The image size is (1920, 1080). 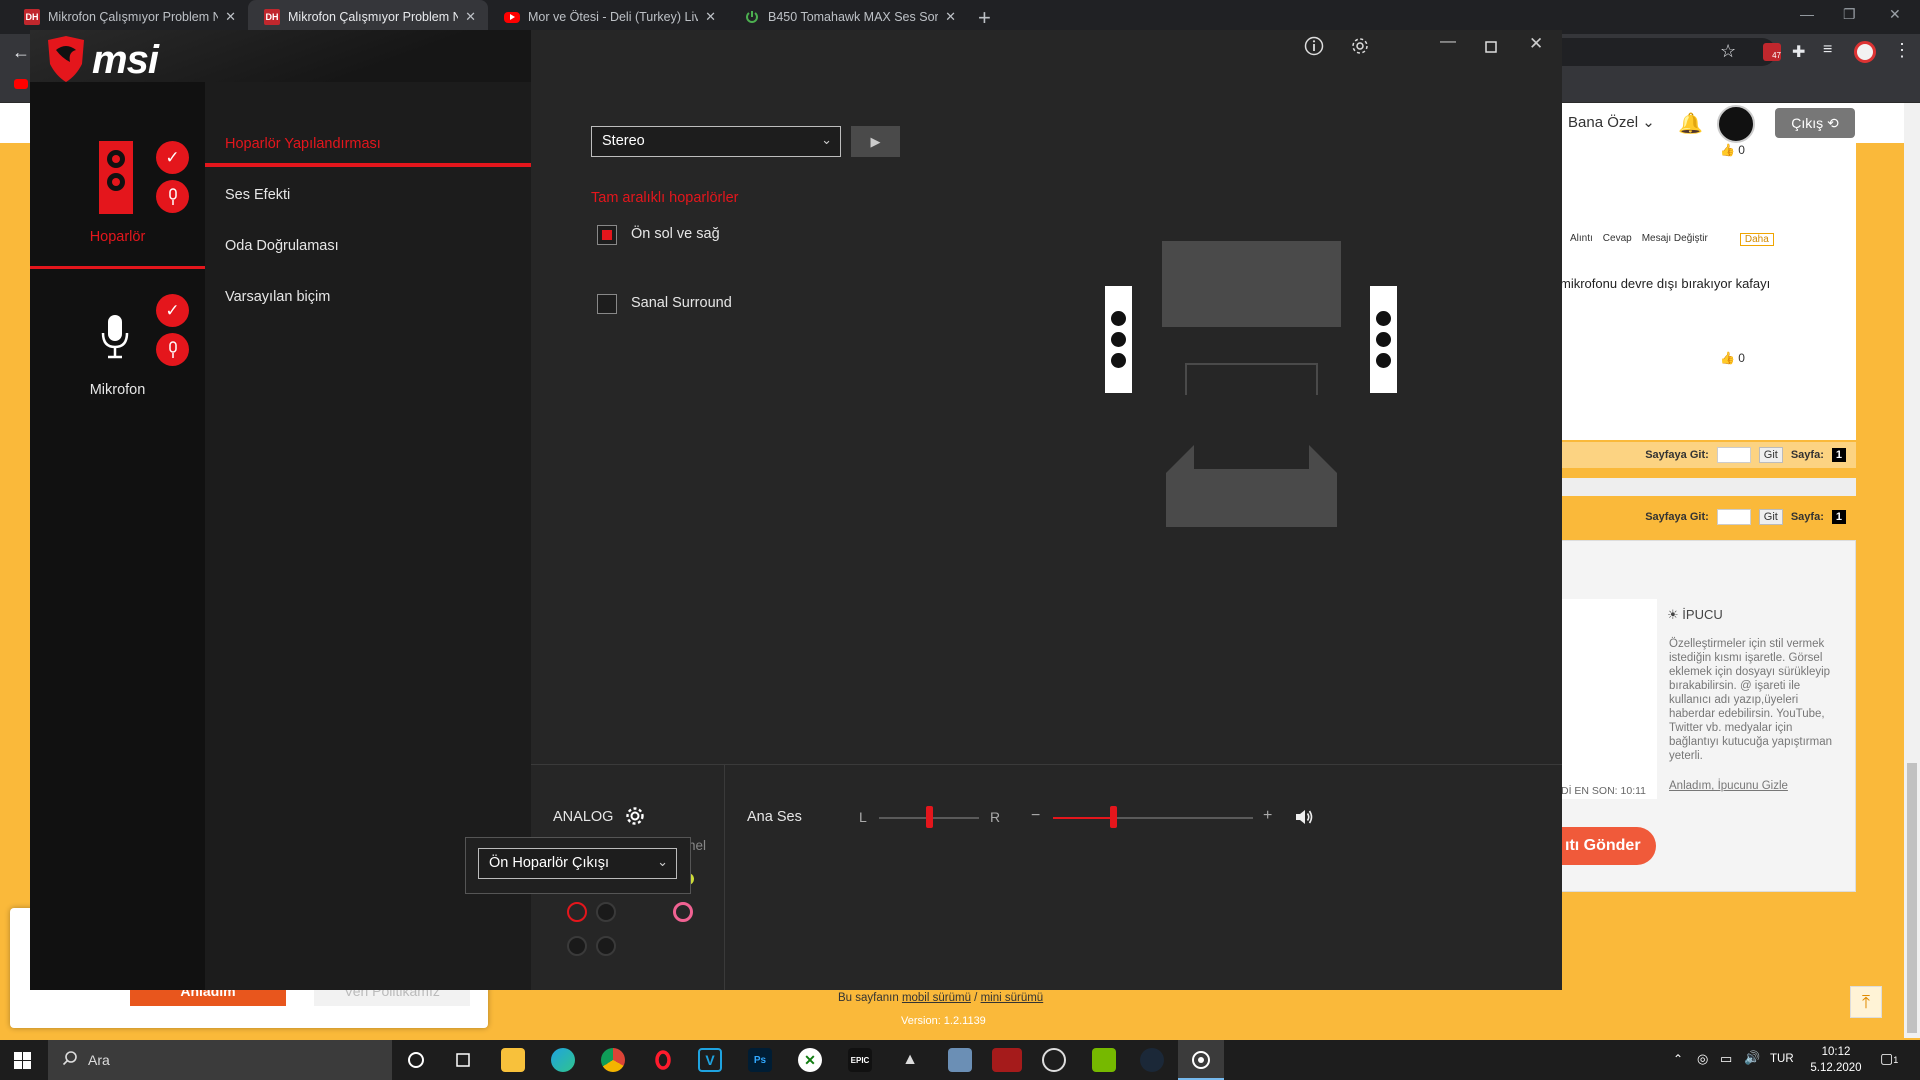 What do you see at coordinates (1035, 816) in the screenshot?
I see `volume-minus-icon: −` at bounding box center [1035, 816].